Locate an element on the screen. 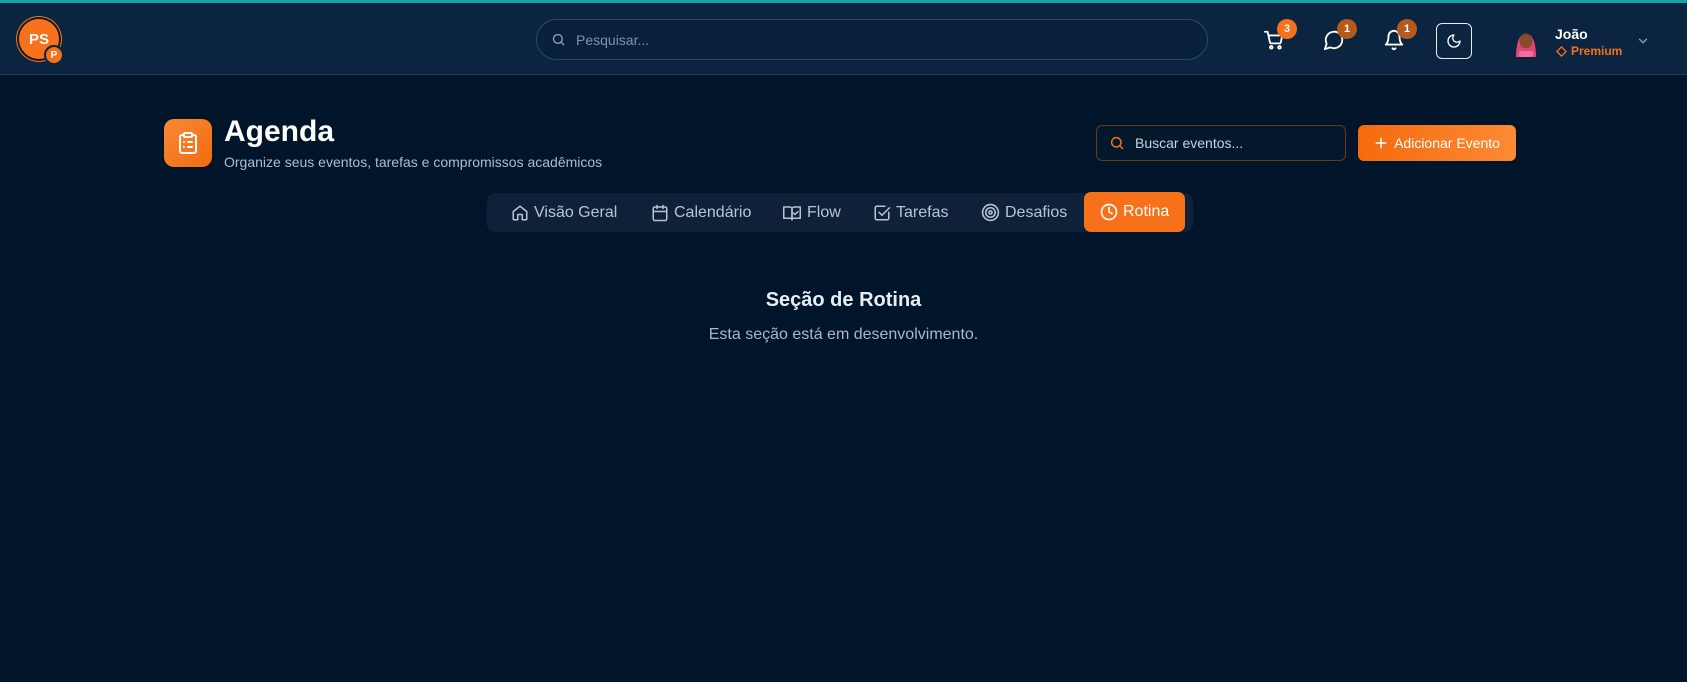 The image size is (1687, 682). cart-badge: 3 is located at coordinates (1287, 29).